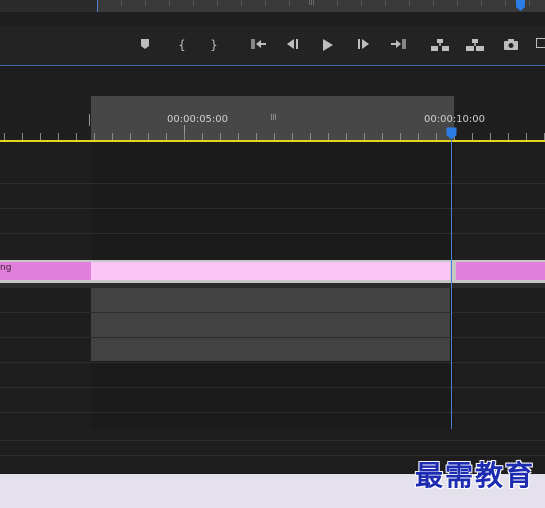  I want to click on mark-in-button: {, so click(182, 45).